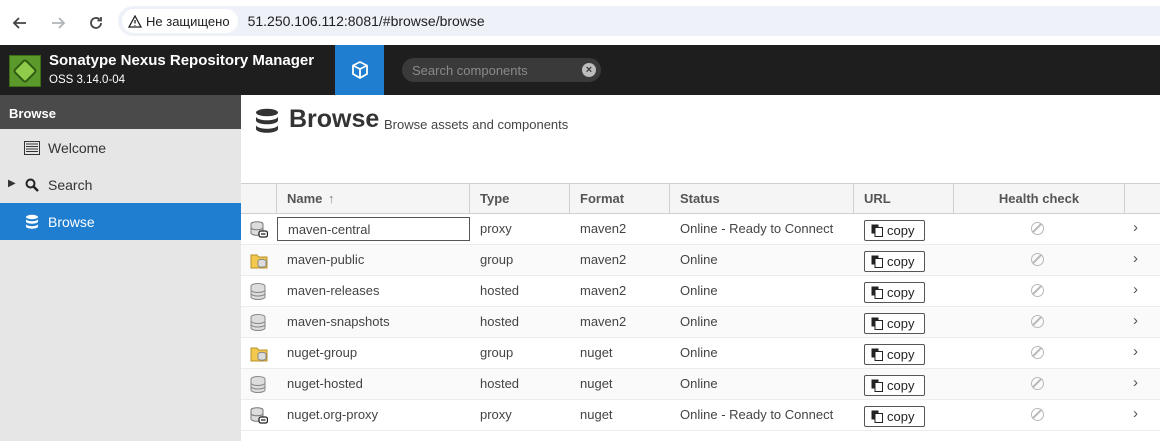  Describe the element at coordinates (373, 229) in the screenshot. I see `repository-name: maven-central` at that location.